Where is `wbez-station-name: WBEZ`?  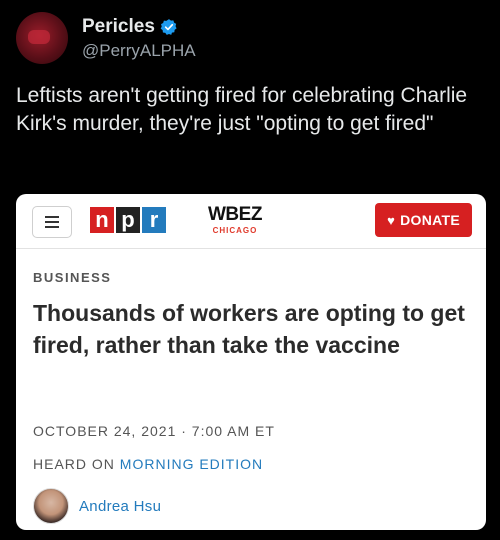
wbez-station-name: WBEZ is located at coordinates (235, 214).